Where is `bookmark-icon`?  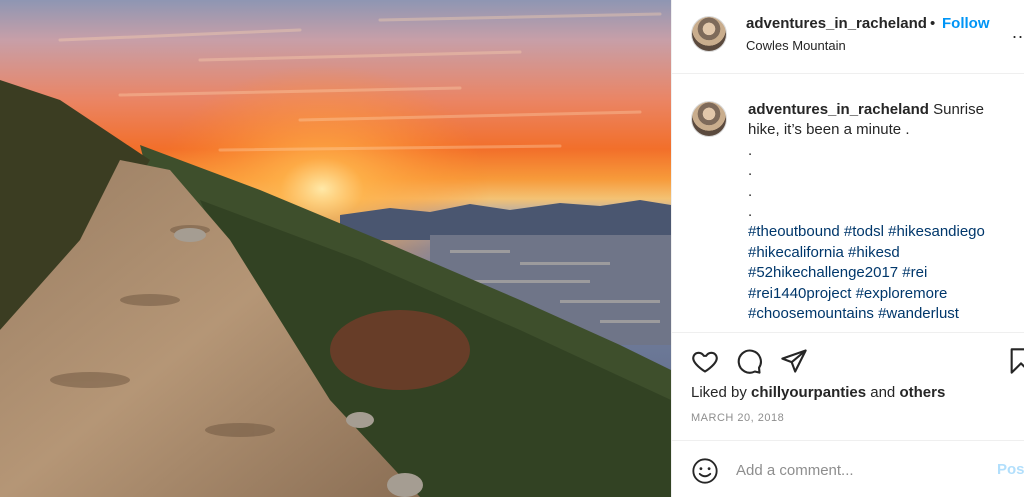
bookmark-icon is located at coordinates (1015, 361).